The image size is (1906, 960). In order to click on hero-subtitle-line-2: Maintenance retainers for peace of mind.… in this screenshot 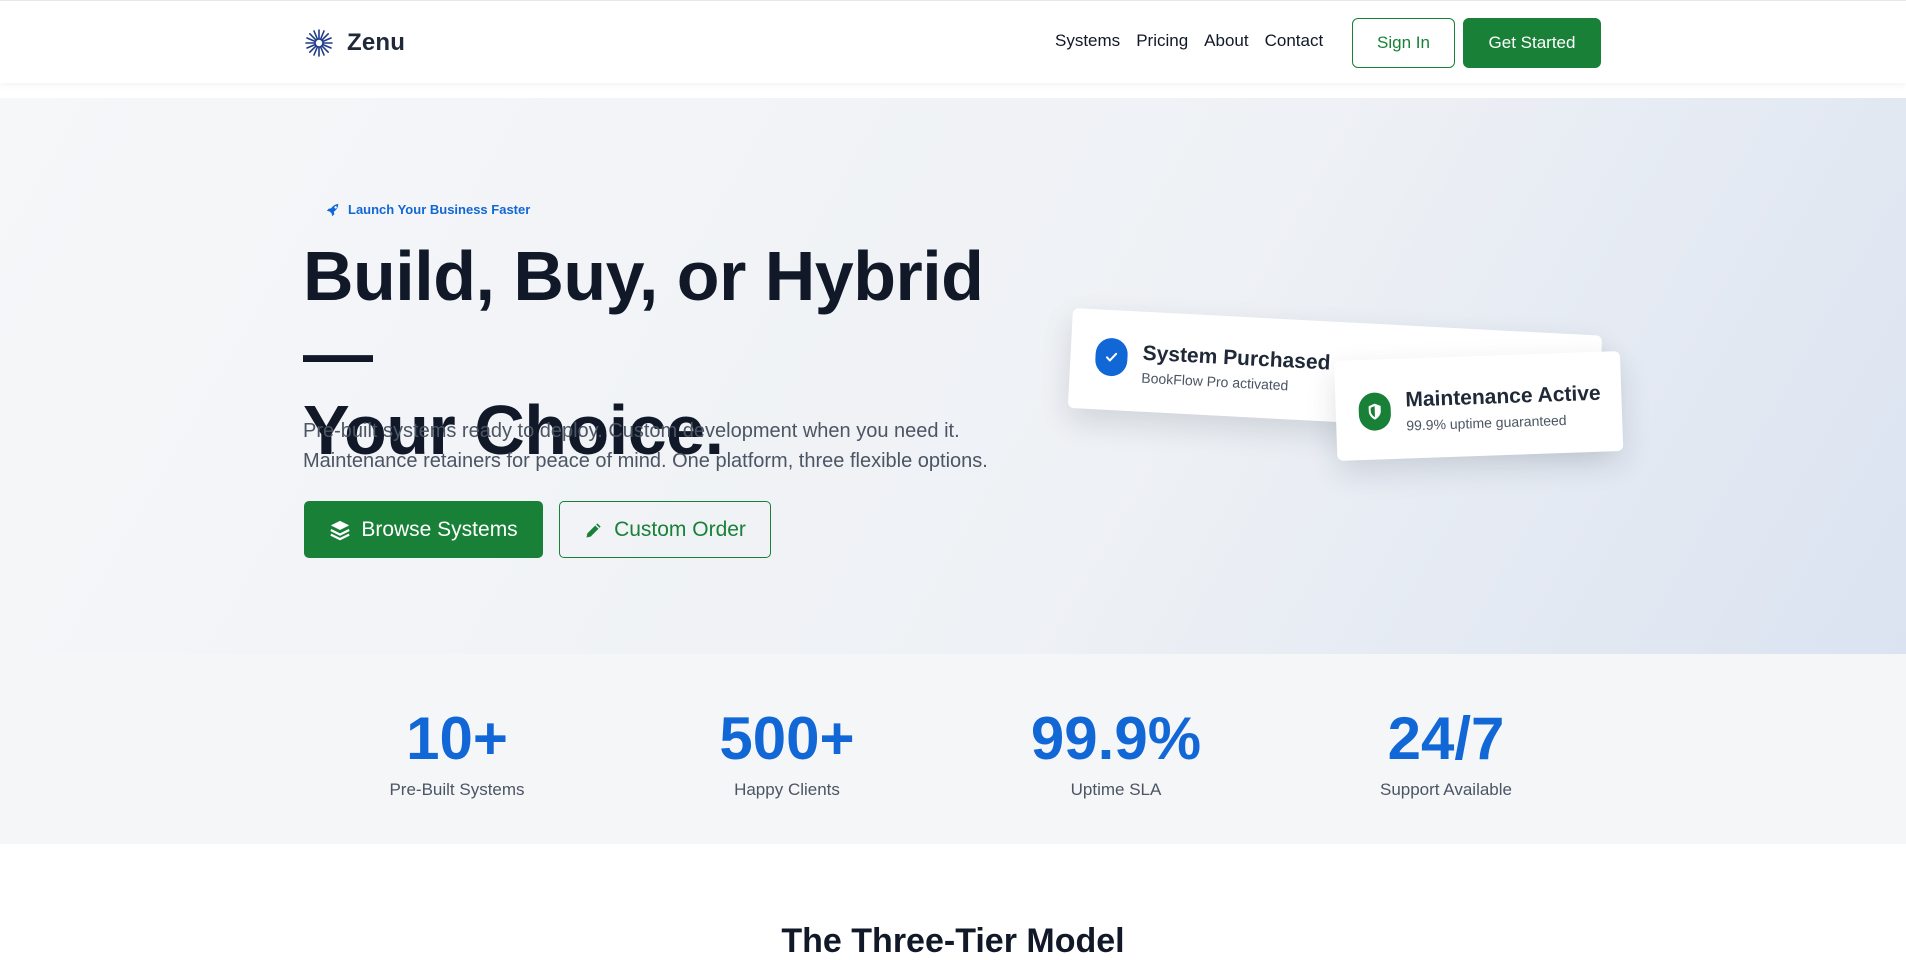, I will do `click(645, 461)`.